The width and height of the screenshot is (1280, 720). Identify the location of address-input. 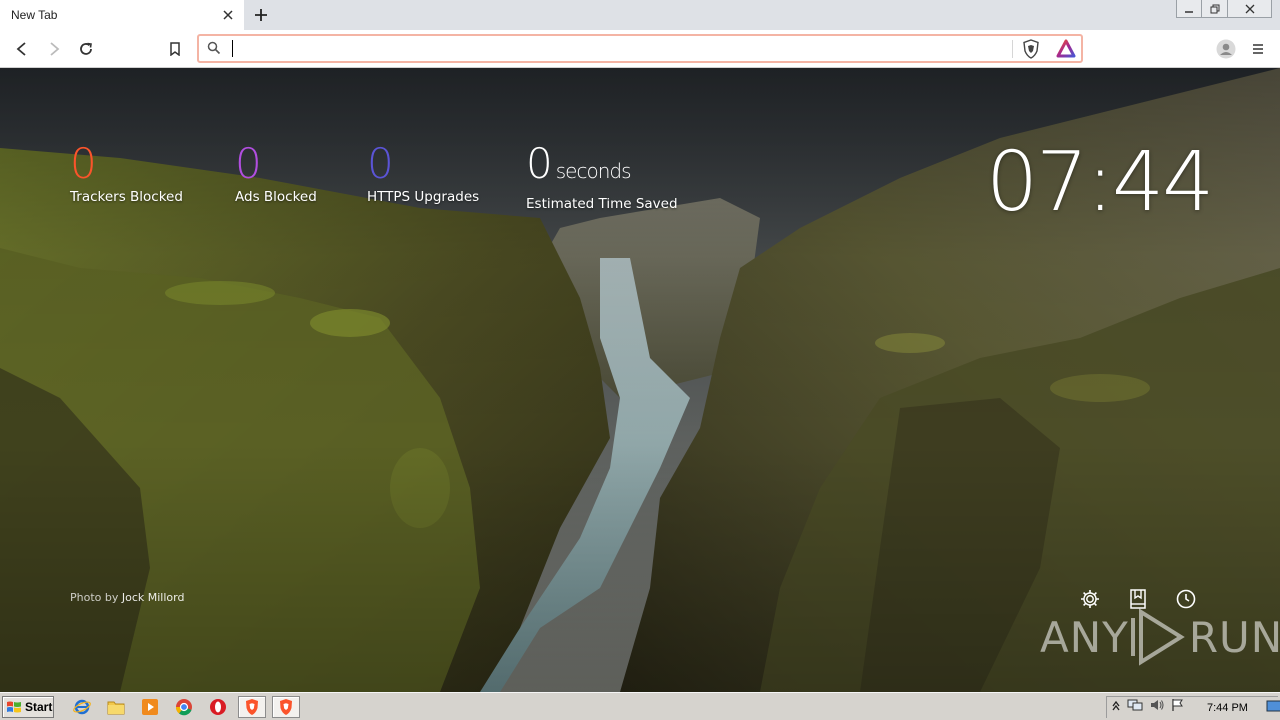
(616, 48).